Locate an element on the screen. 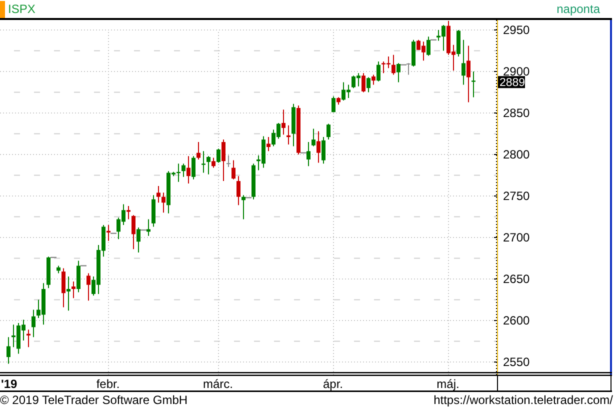 The width and height of the screenshot is (615, 409). interval-label: naponta is located at coordinates (578, 9).